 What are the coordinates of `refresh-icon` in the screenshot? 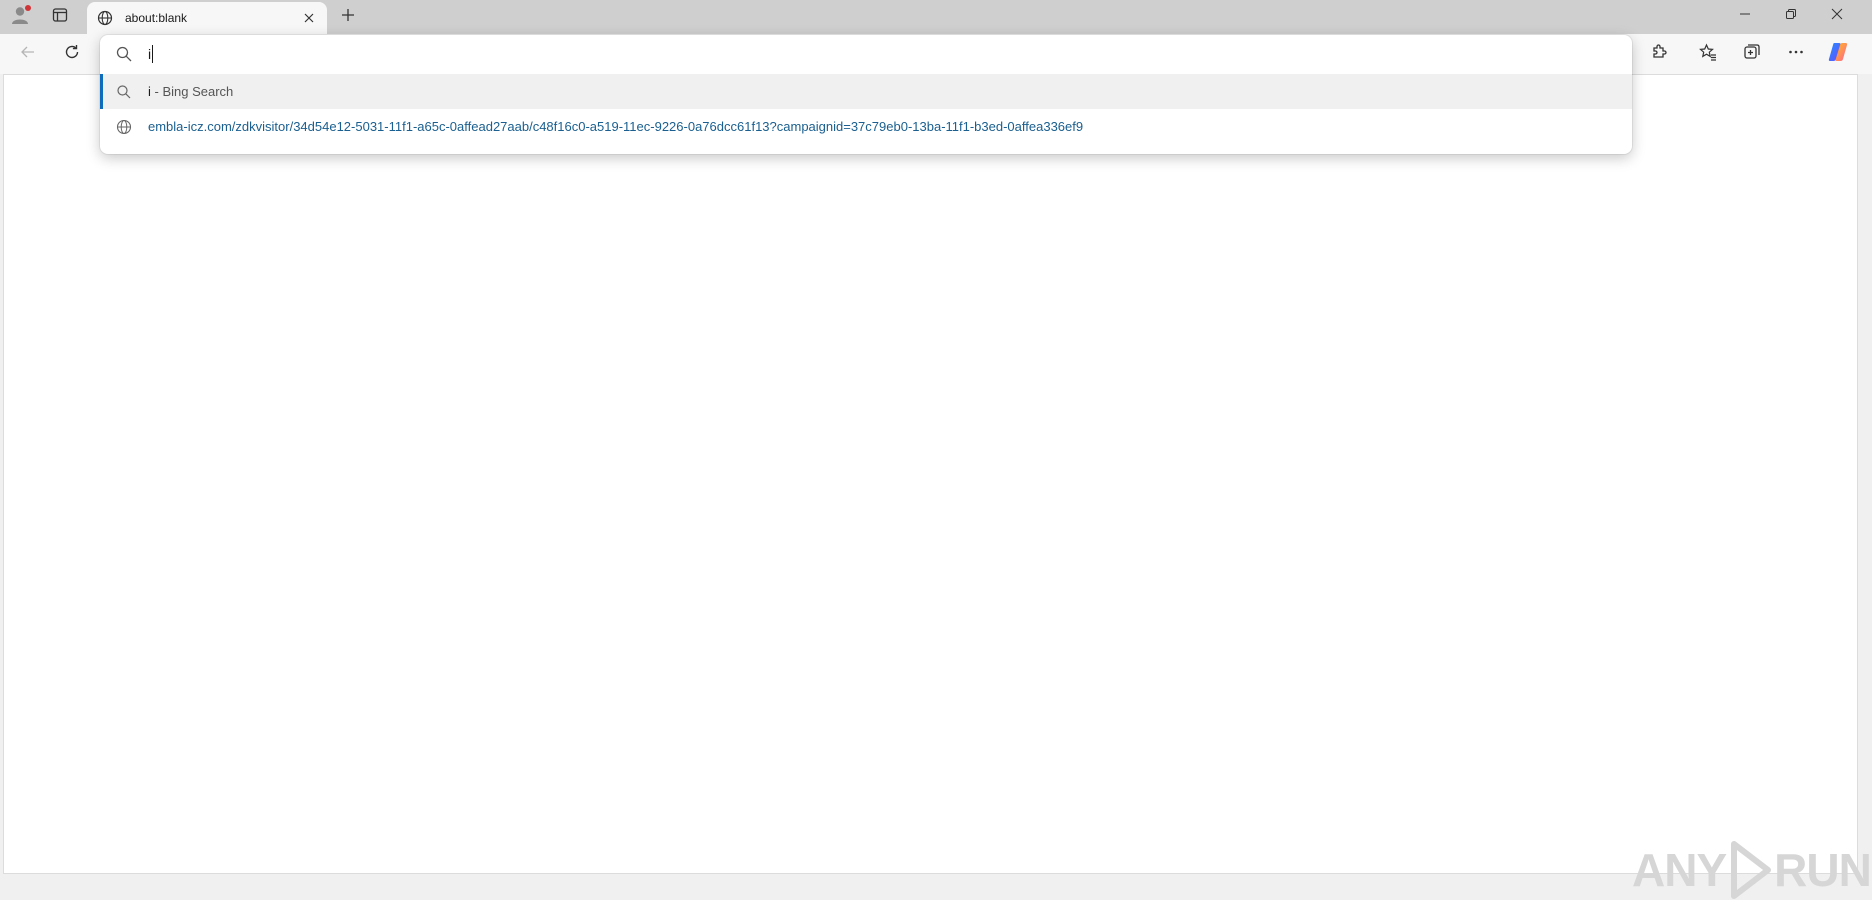 It's located at (72, 54).